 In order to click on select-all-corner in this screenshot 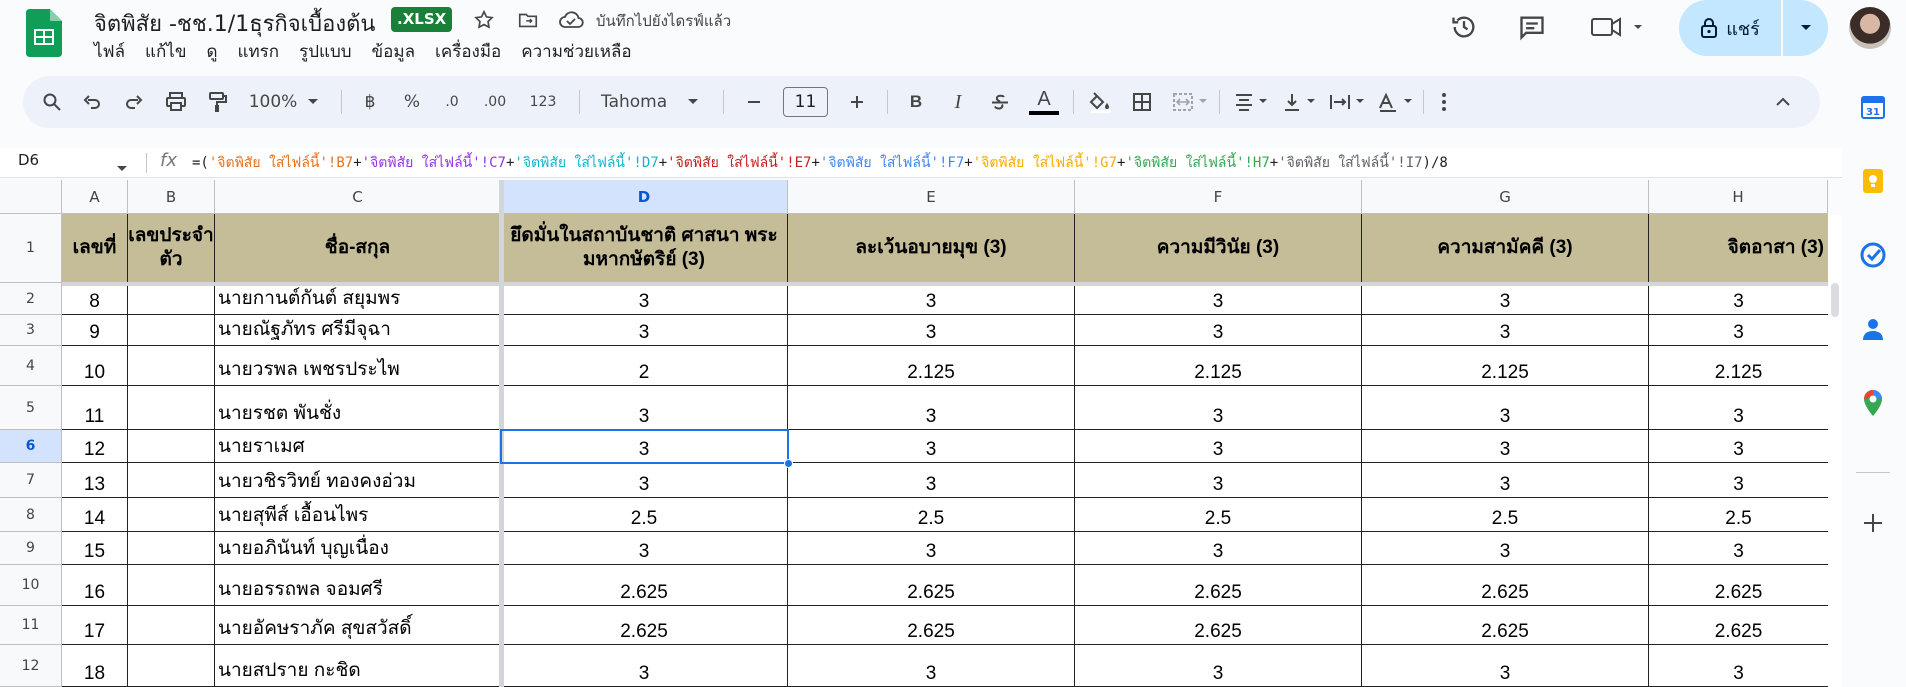, I will do `click(31, 197)`.